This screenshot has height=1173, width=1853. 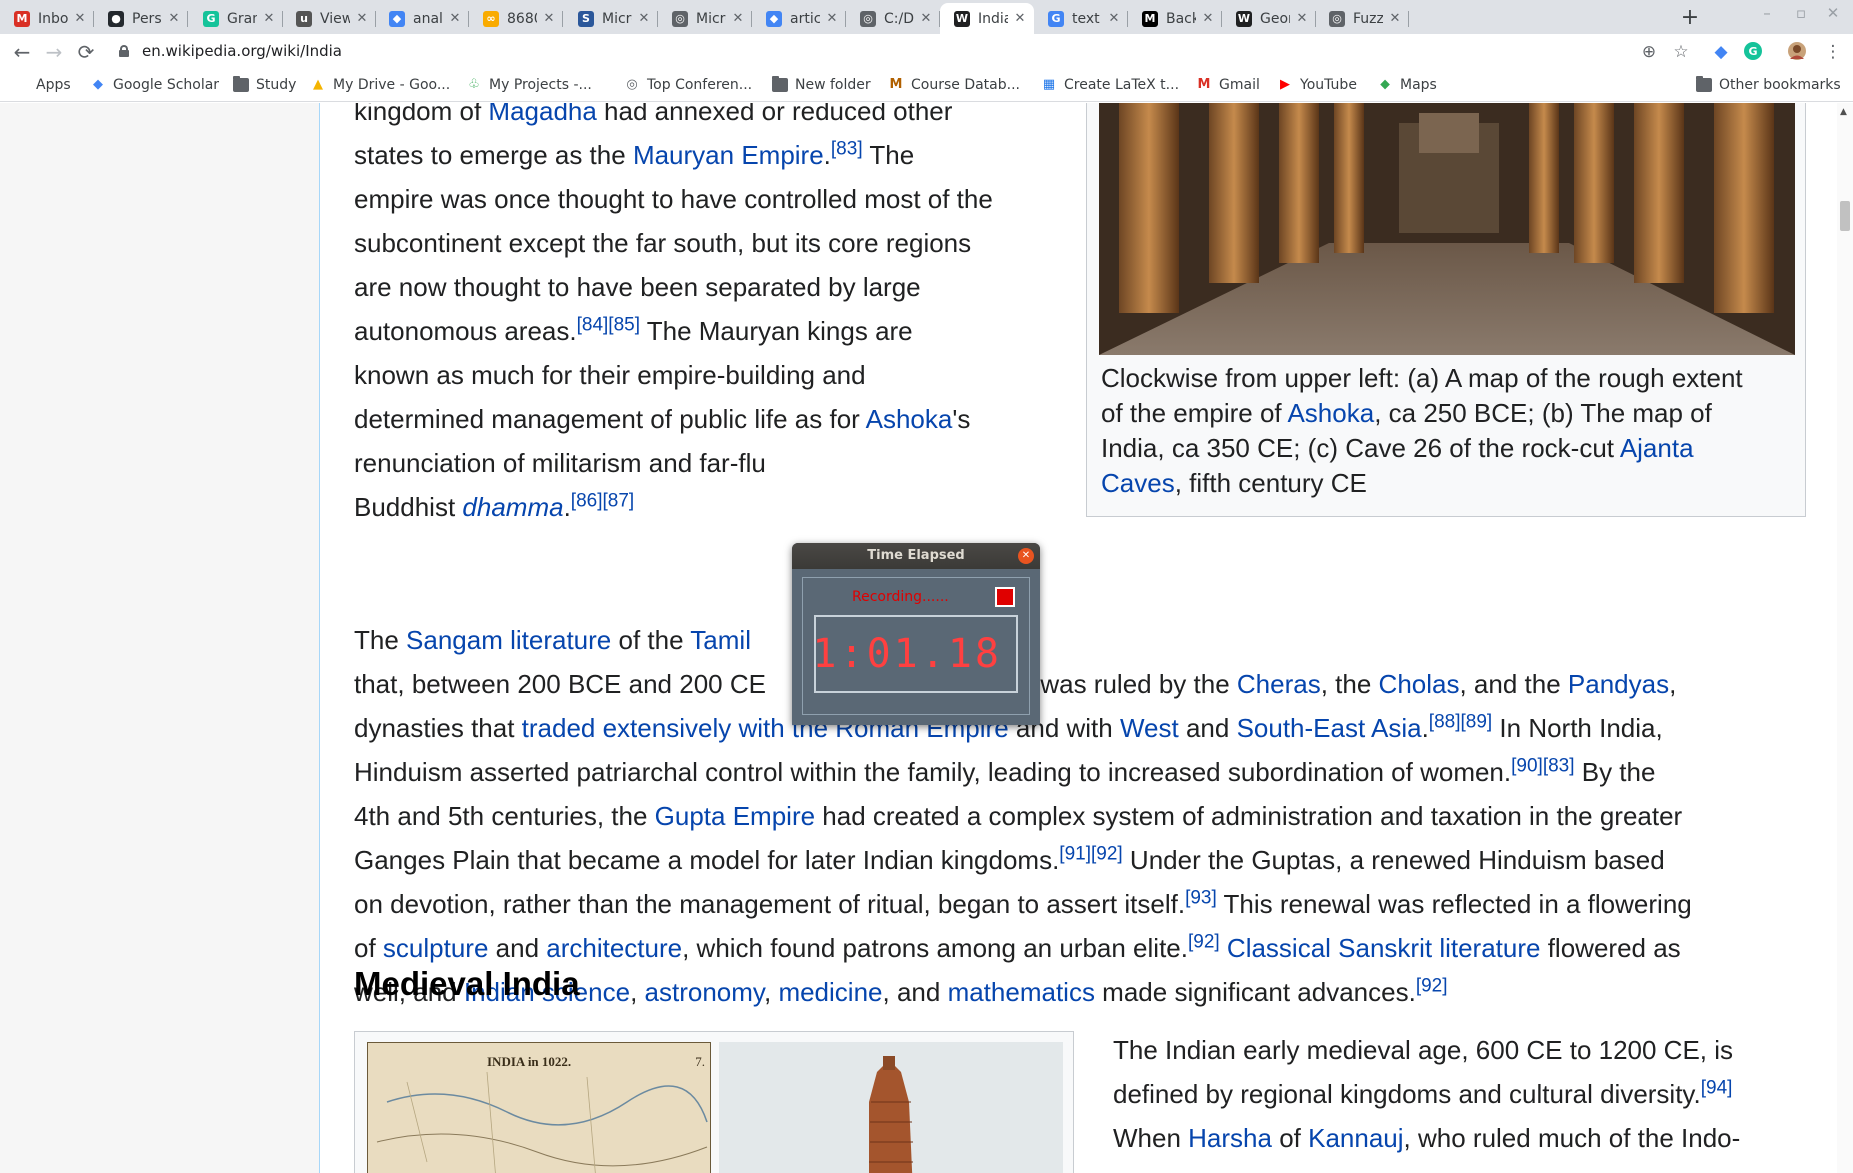 What do you see at coordinates (705, 18) in the screenshot?
I see `tab-7: ◎ Micros ✕` at bounding box center [705, 18].